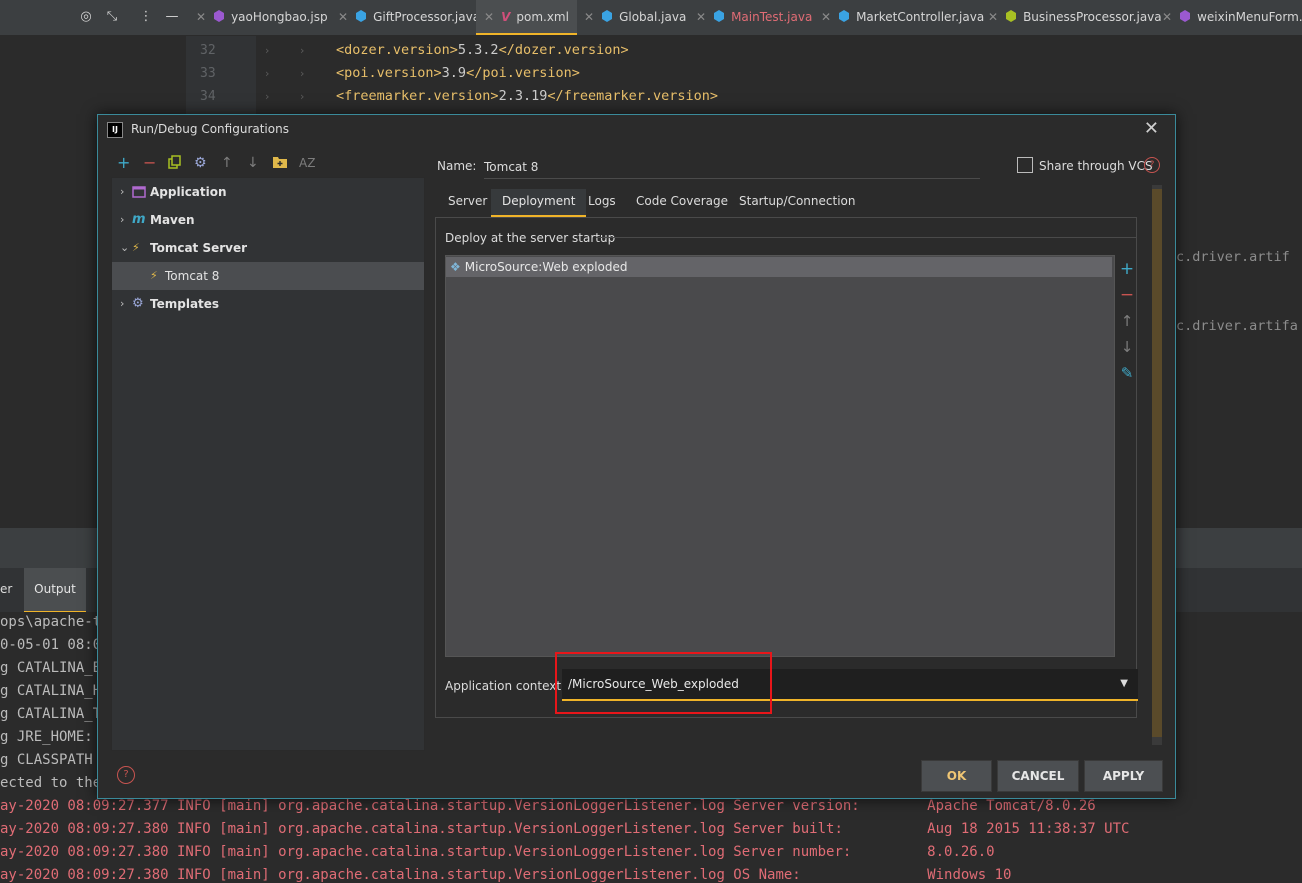 This screenshot has width=1302, height=883. Describe the element at coordinates (268, 192) in the screenshot. I see `tree-item-application: › Application` at that location.